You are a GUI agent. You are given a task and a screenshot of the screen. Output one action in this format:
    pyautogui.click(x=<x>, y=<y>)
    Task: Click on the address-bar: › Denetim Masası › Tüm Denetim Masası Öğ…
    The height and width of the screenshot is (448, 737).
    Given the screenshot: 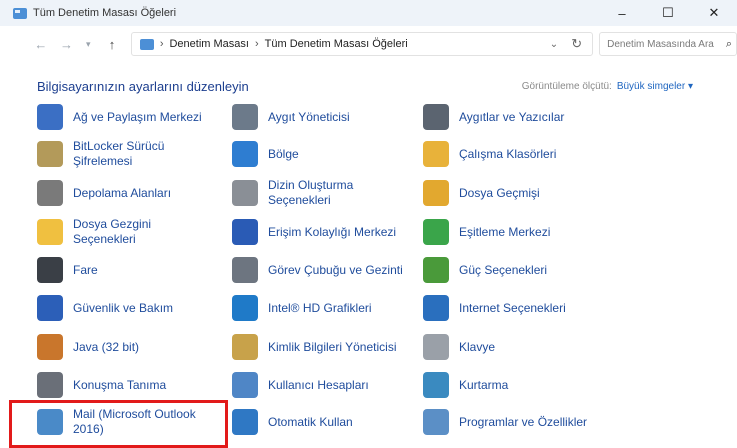 What is the action you would take?
    pyautogui.click(x=362, y=44)
    